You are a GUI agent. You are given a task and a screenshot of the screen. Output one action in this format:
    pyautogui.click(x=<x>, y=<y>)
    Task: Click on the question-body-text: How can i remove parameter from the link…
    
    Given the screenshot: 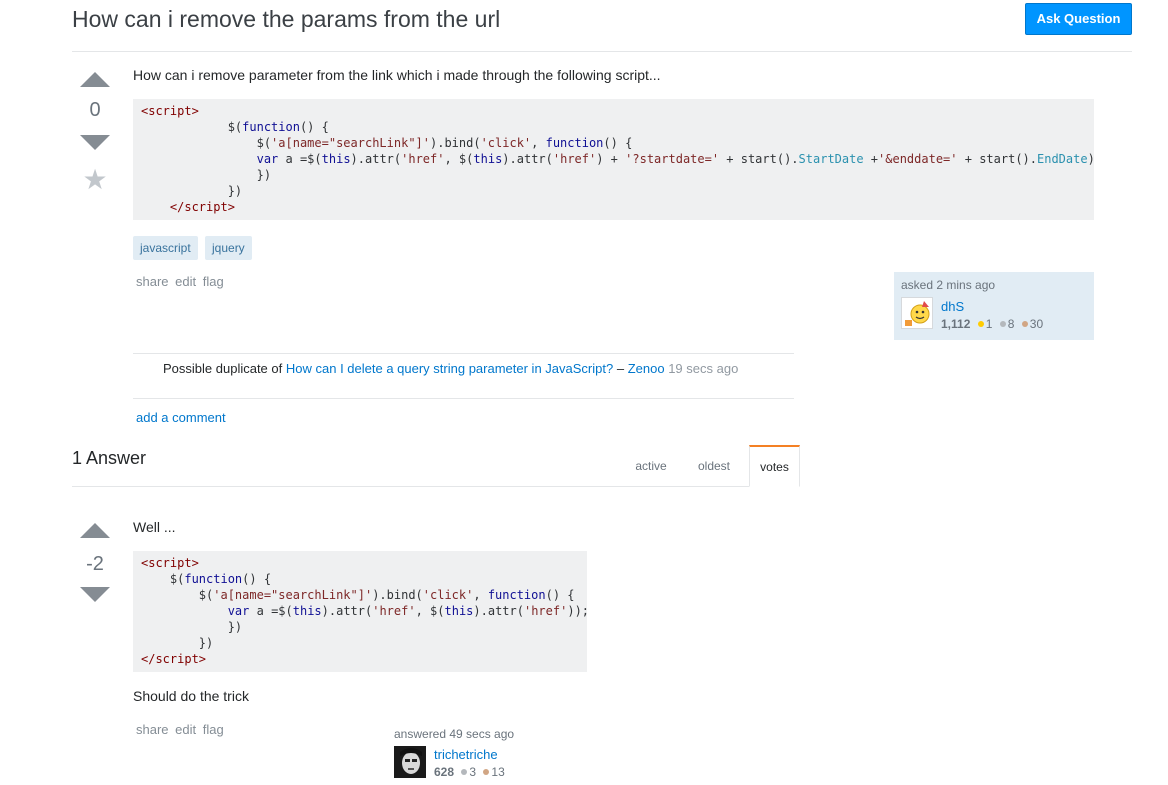 What is the action you would take?
    pyautogui.click(x=397, y=75)
    